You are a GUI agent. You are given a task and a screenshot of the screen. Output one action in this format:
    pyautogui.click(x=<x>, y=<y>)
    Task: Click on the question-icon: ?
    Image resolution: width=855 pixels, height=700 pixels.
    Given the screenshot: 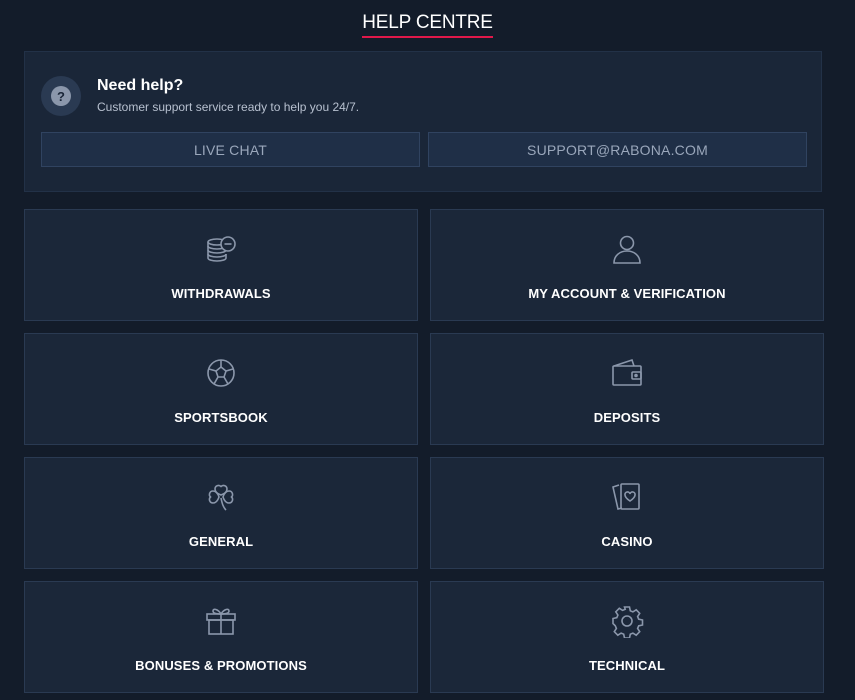 What is the action you would take?
    pyautogui.click(x=61, y=96)
    